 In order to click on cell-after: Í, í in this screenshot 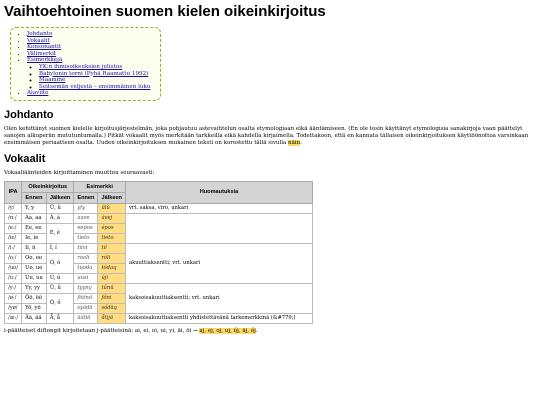, I will do `click(60, 248)`.